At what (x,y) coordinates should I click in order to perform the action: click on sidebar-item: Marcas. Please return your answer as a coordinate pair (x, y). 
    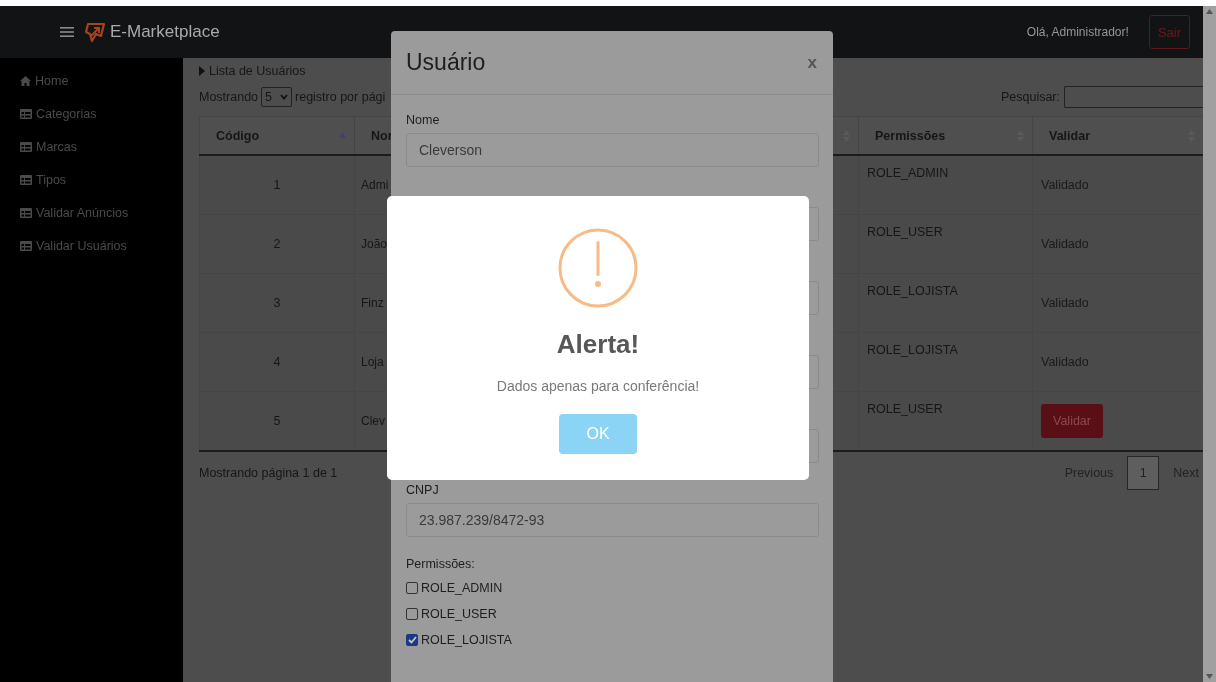
    Looking at the image, I should click on (91, 146).